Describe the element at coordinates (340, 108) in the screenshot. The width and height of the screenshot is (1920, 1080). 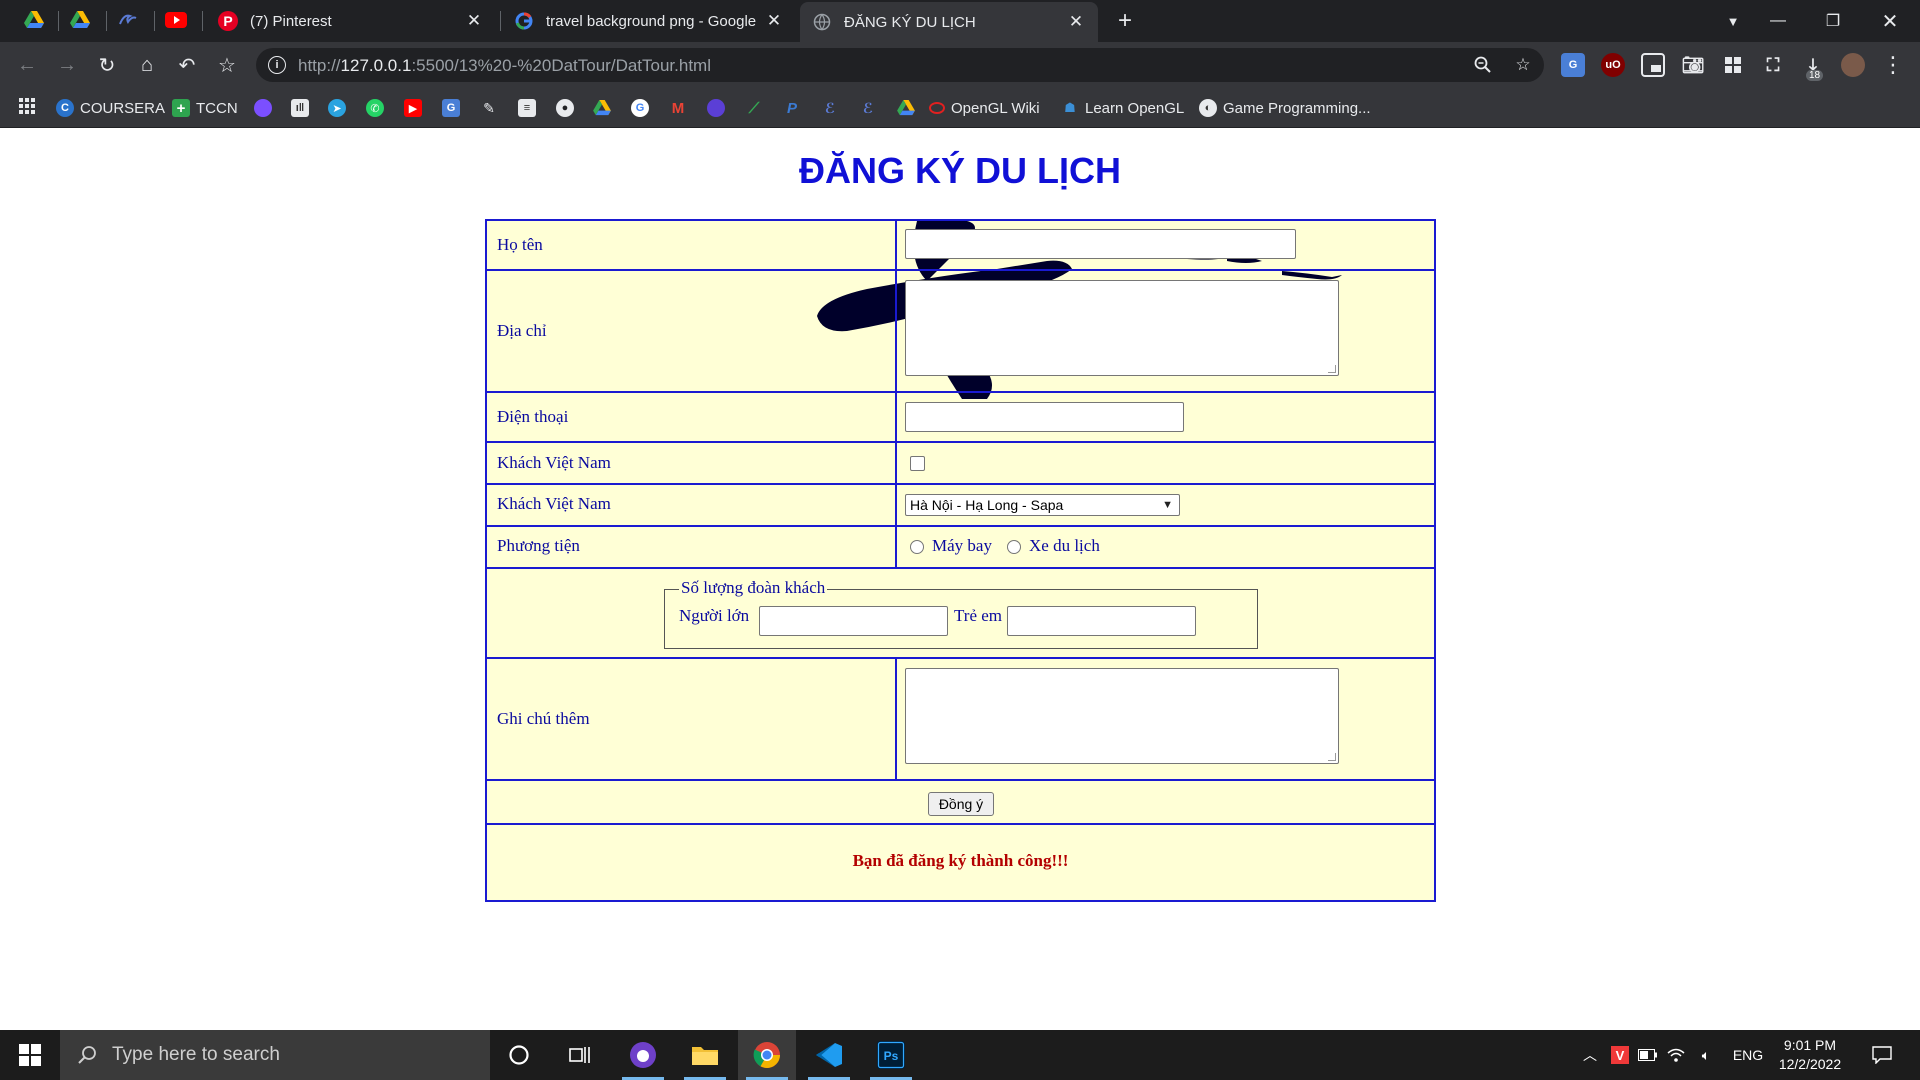
I see `telegram-icon: ➤` at that location.